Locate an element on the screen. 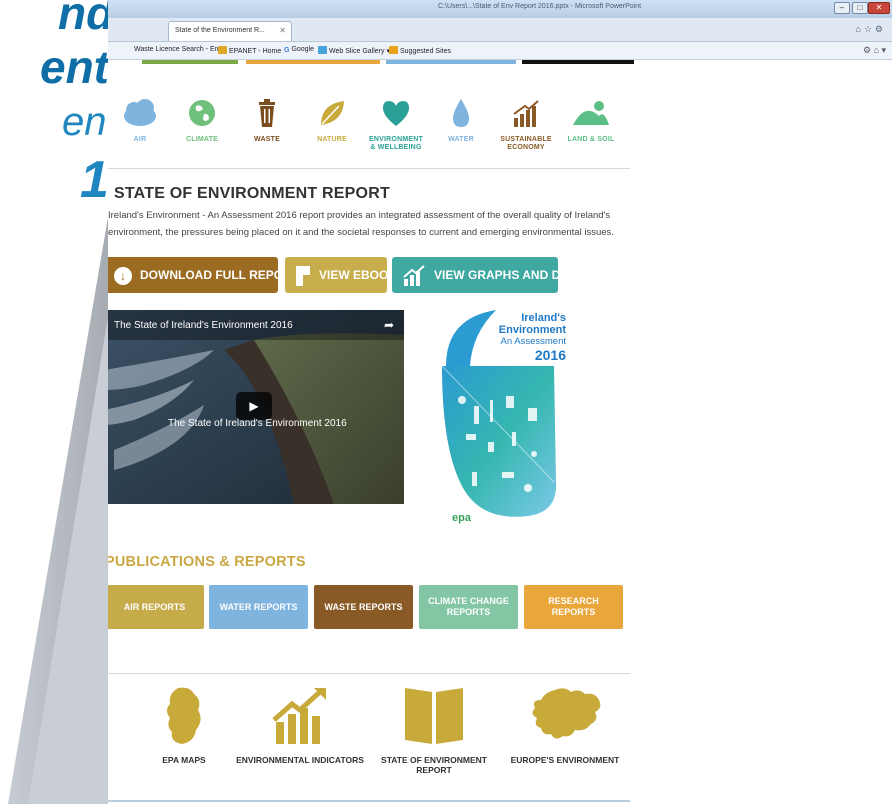 Image resolution: width=892 pixels, height=804 pixels. category-nature: NATURE is located at coordinates (332, 121).